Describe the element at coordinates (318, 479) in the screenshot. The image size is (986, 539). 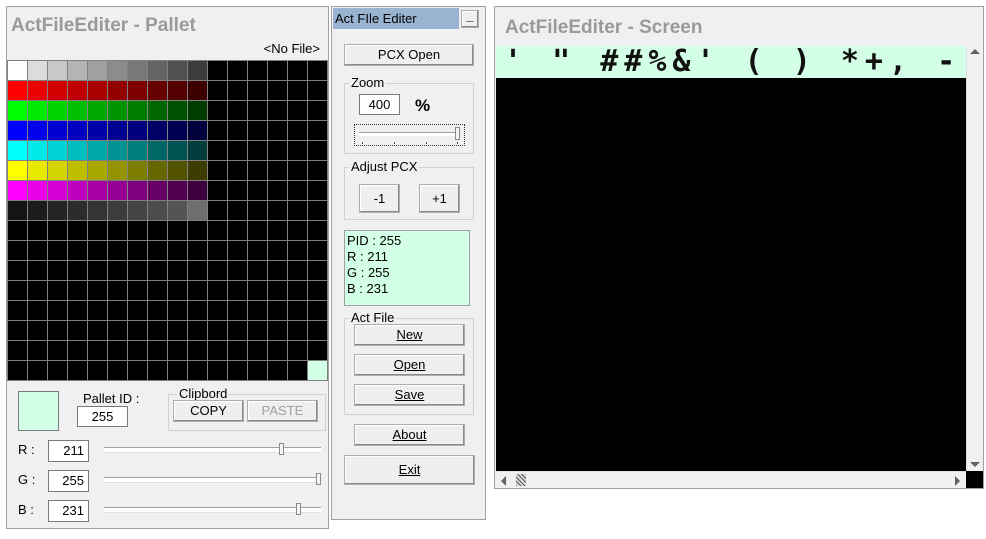
I see `g-slider-thumb` at that location.